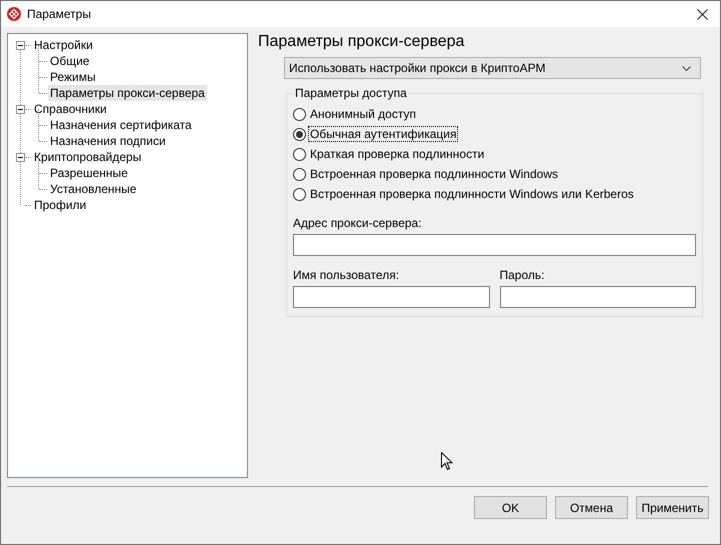  What do you see at coordinates (127, 93) in the screenshot?
I see `tree-item: Параметры прокси-сервера` at bounding box center [127, 93].